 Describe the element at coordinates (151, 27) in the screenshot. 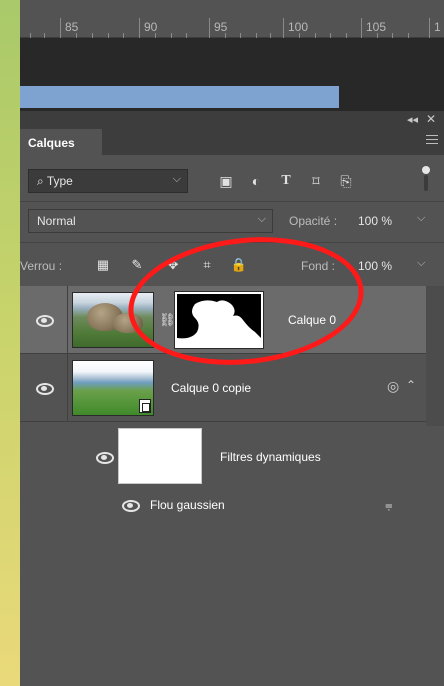

I see `ruler-label: 90` at that location.